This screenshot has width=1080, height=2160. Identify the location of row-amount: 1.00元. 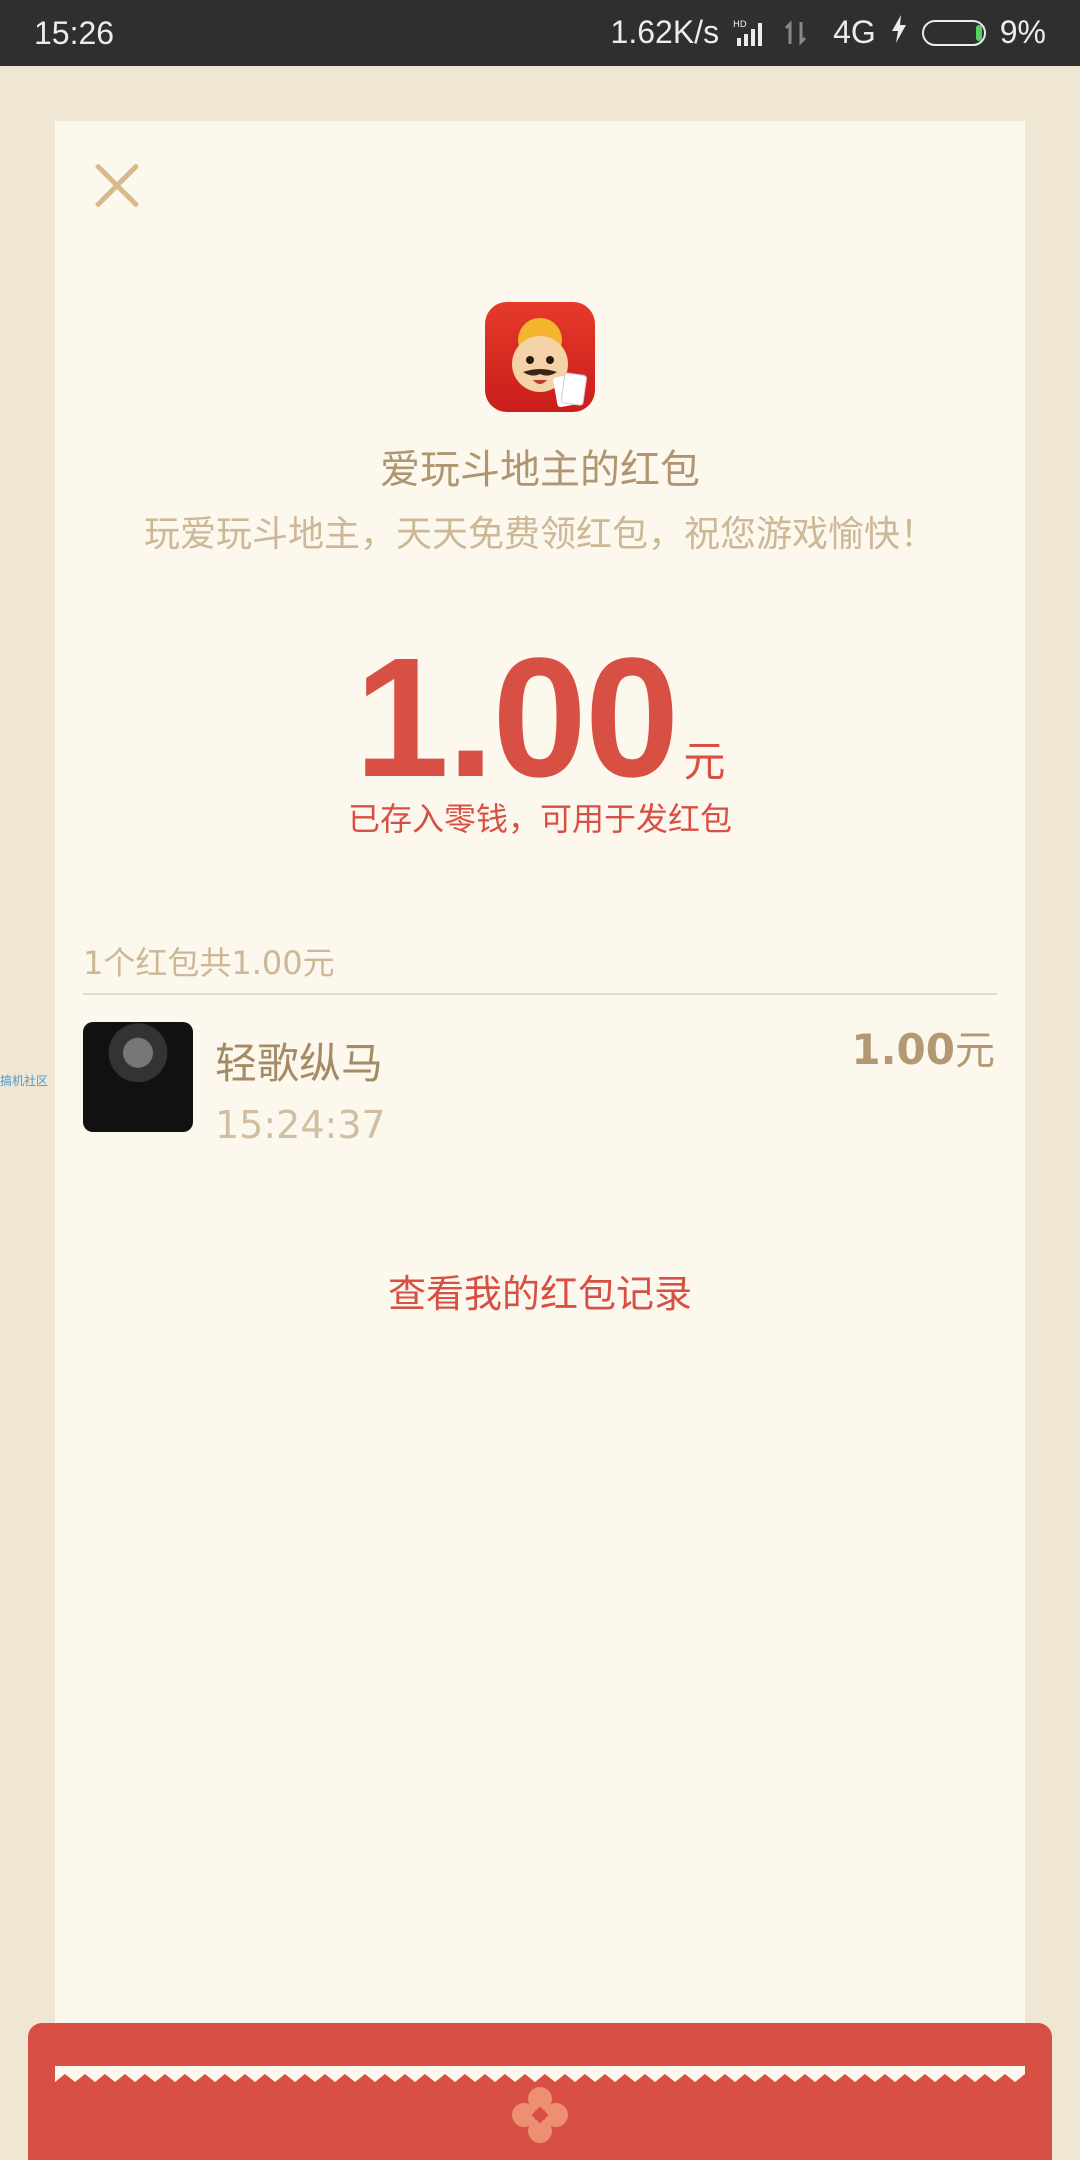
(923, 1047).